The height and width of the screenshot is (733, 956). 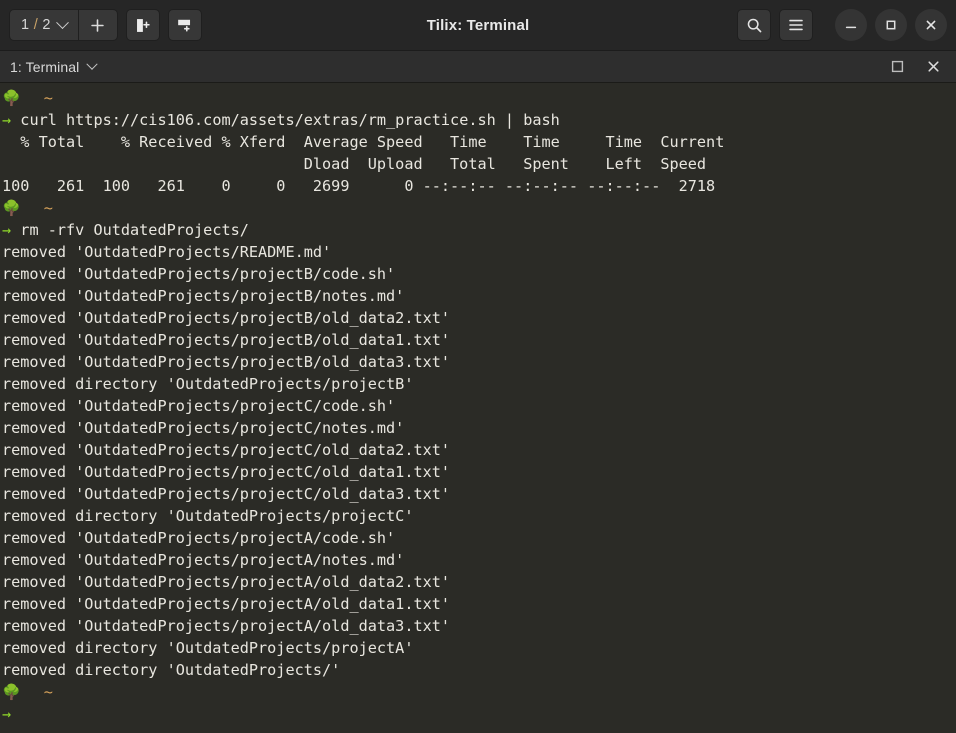 I want to click on maximize-pane-button, so click(x=897, y=67).